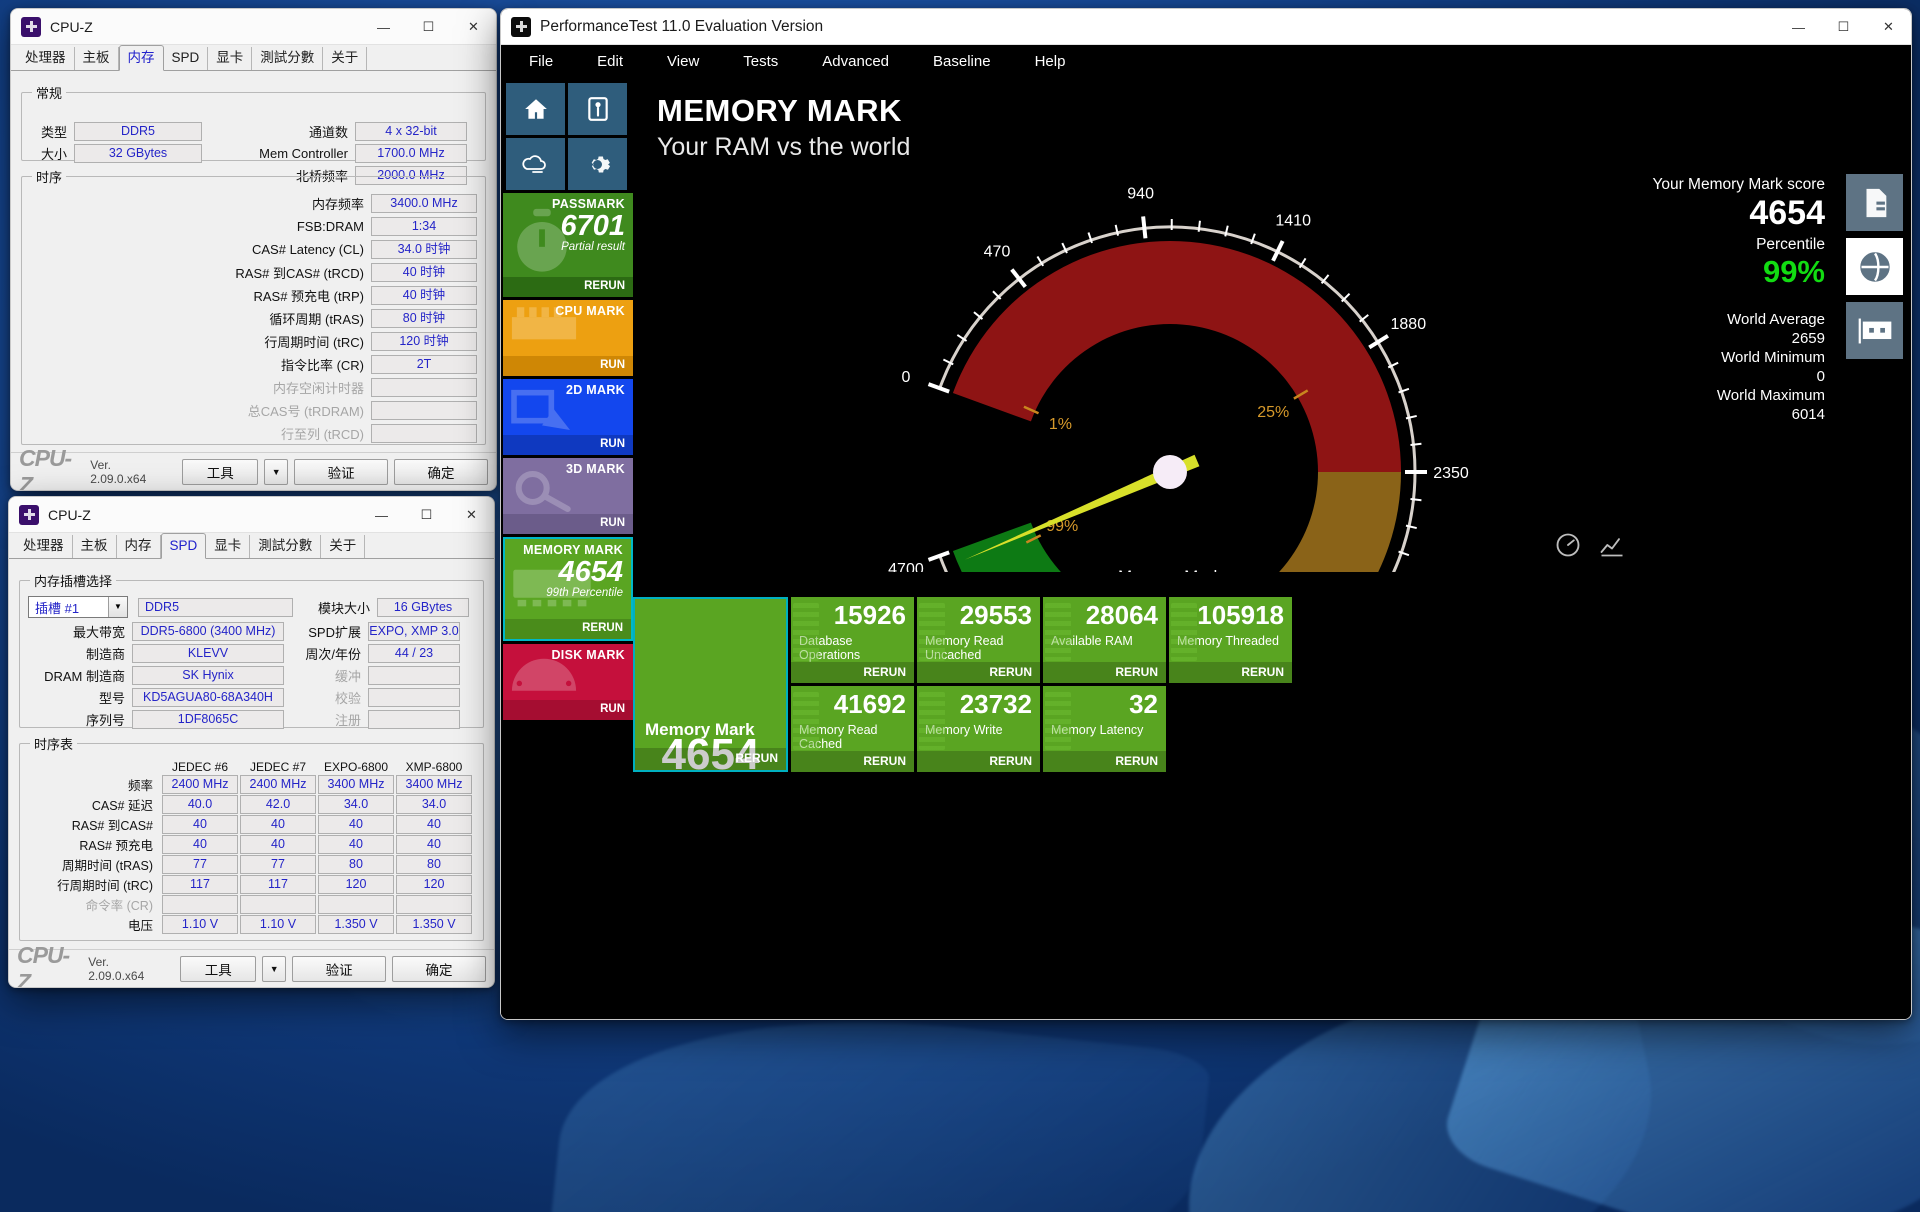 The image size is (1920, 1212). Describe the element at coordinates (1104, 640) in the screenshot. I see `result-tile-available-ram: 28064 Available RAM RERUN` at that location.